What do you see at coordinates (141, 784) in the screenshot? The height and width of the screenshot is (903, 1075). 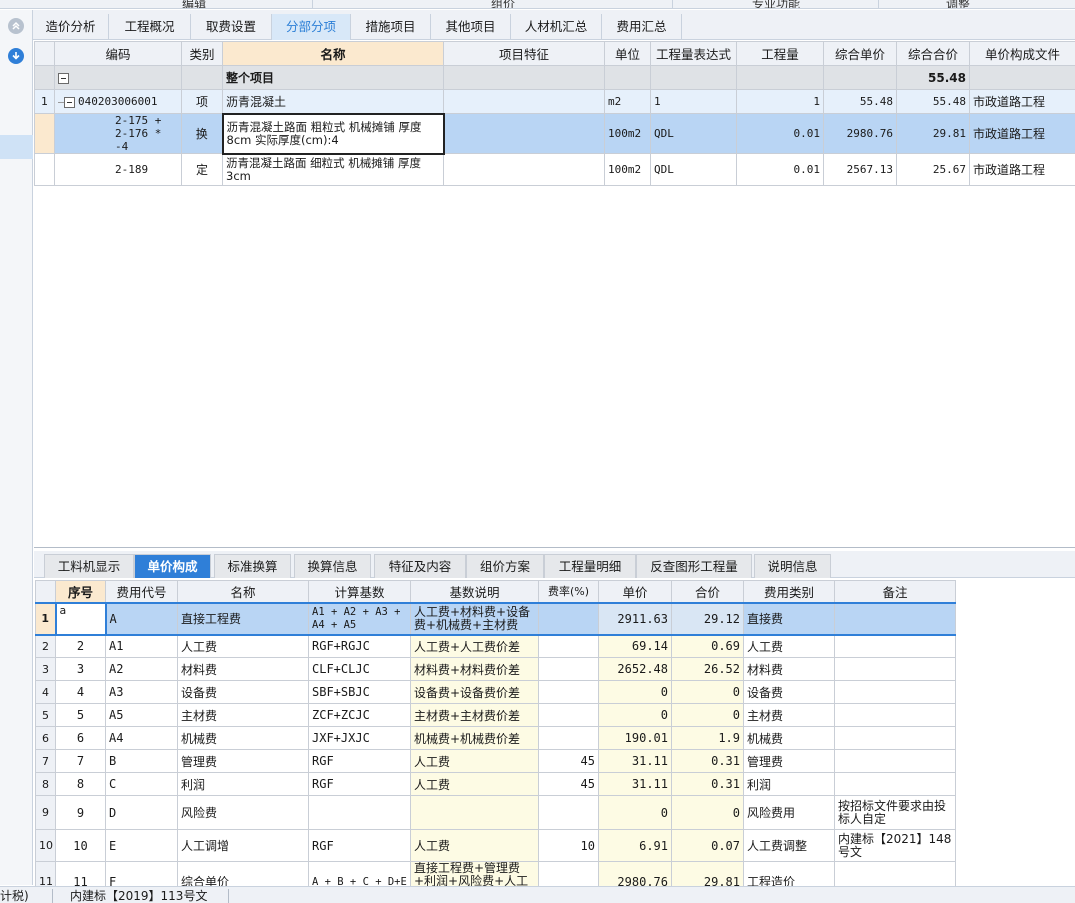 I see `fee-code-cell: C` at bounding box center [141, 784].